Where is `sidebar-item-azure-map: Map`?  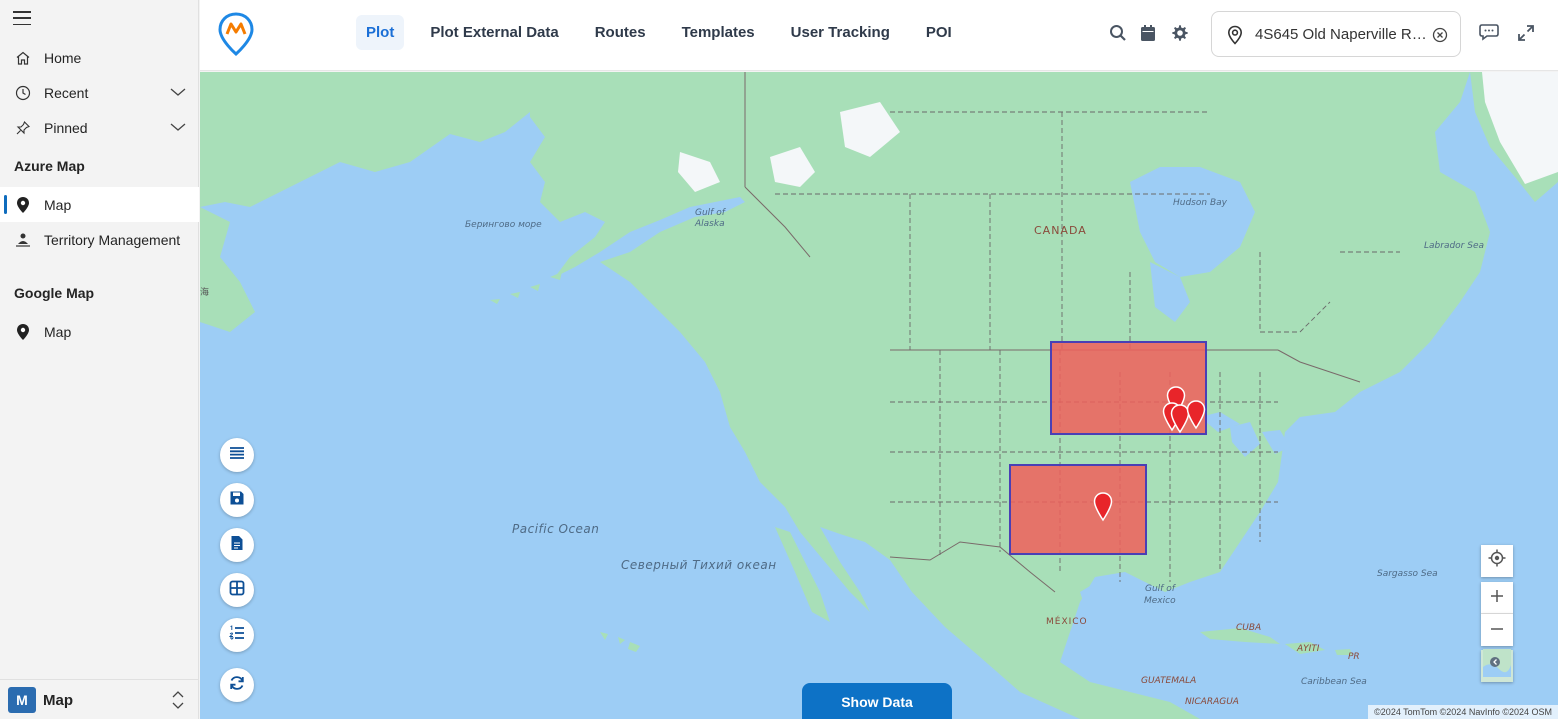 sidebar-item-azure-map: Map is located at coordinates (99, 204).